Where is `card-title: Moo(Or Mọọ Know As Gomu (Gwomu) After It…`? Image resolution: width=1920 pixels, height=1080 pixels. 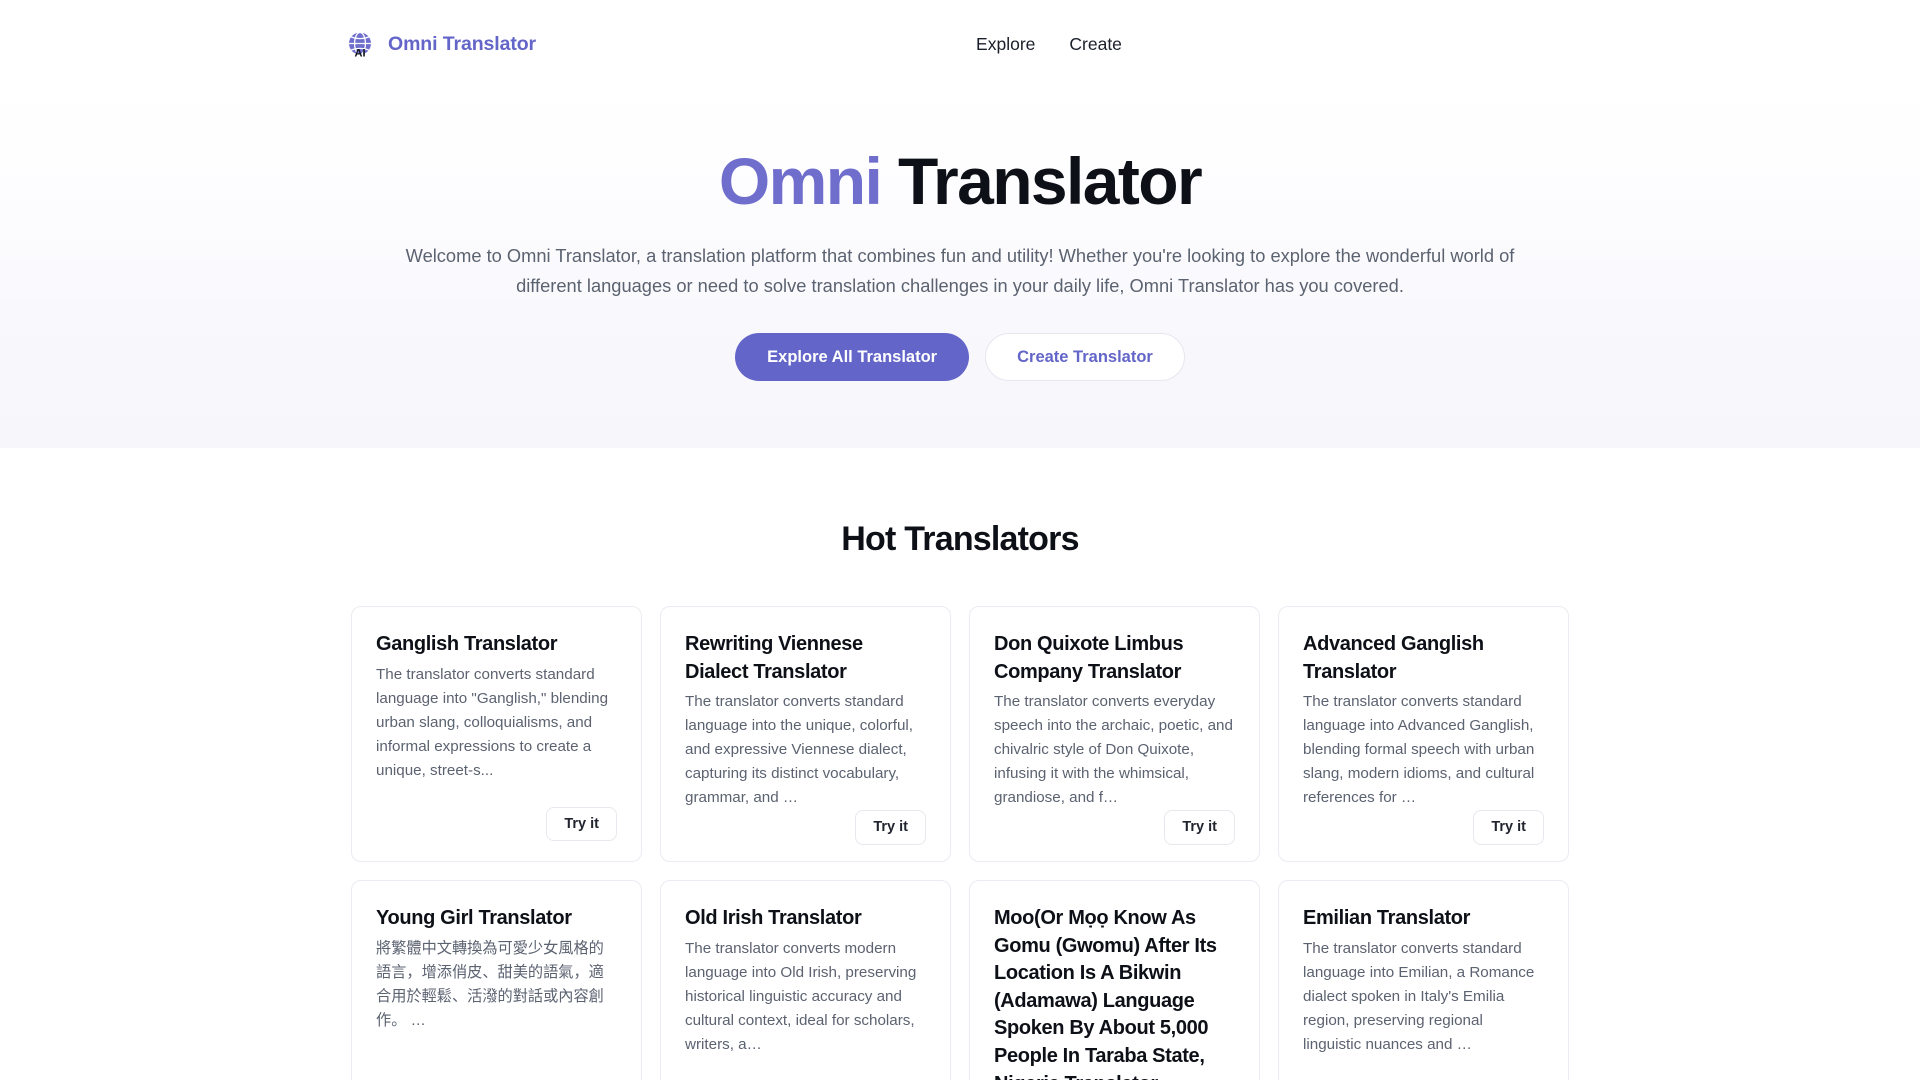 card-title: Moo(Or Mọọ Know As Gomu (Gwomu) After It… is located at coordinates (1105, 993).